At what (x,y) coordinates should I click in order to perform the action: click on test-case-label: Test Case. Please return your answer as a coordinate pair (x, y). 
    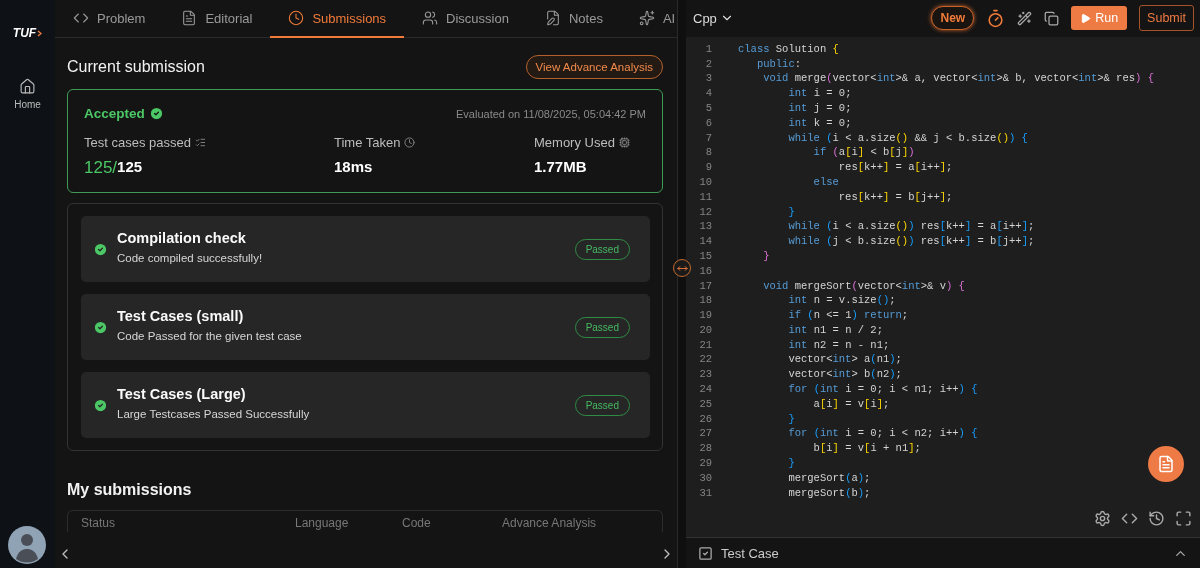
    Looking at the image, I should click on (750, 553).